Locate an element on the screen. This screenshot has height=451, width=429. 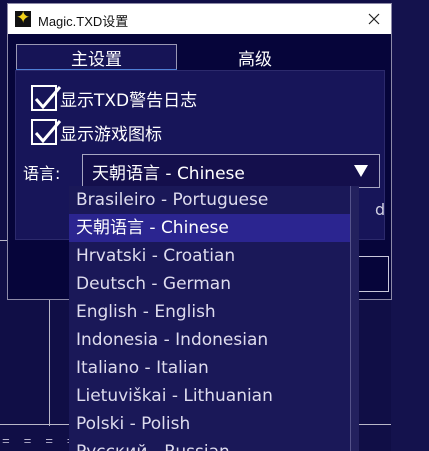
language-option-croatian: Hrvatski - Croatian is located at coordinates (209, 256).